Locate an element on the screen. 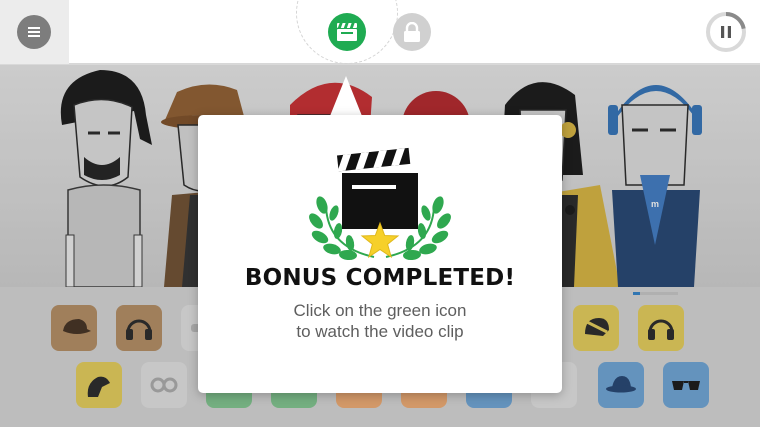 The height and width of the screenshot is (427, 760). menu-panel is located at coordinates (34, 32).